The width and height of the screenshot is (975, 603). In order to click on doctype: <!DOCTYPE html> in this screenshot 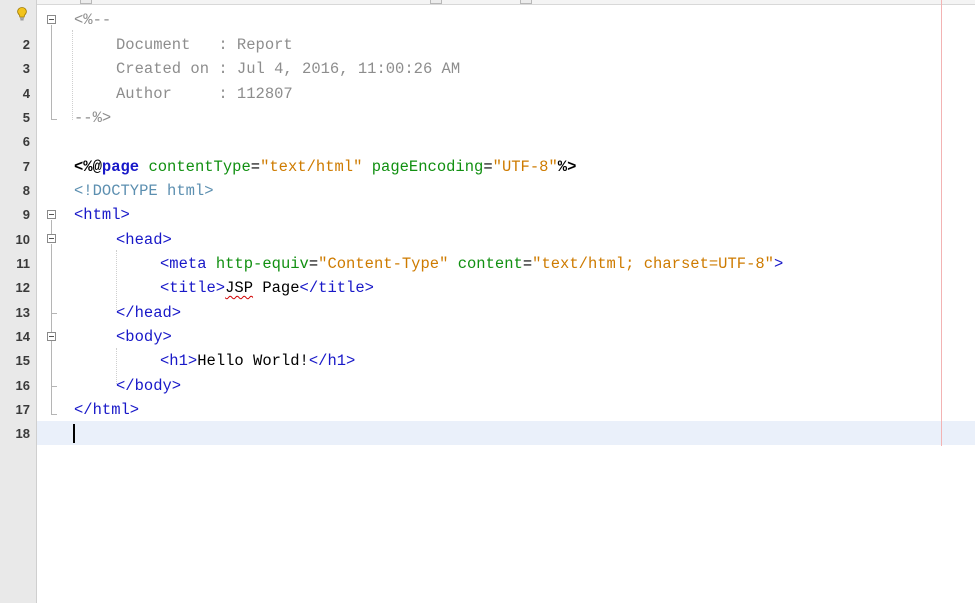, I will do `click(144, 191)`.